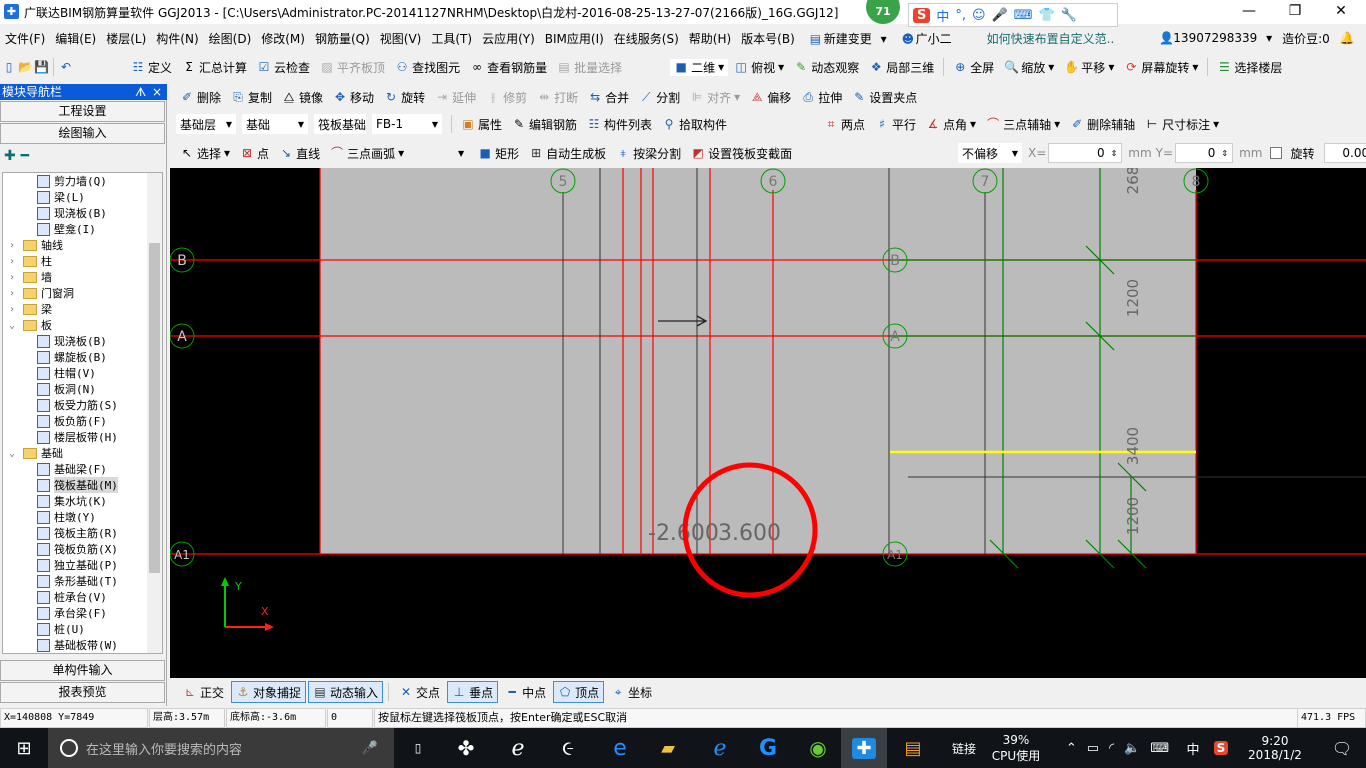 Image resolution: width=1366 pixels, height=768 pixels. What do you see at coordinates (72, 501) in the screenshot?
I see `tree-item: 集水坑(K)` at bounding box center [72, 501].